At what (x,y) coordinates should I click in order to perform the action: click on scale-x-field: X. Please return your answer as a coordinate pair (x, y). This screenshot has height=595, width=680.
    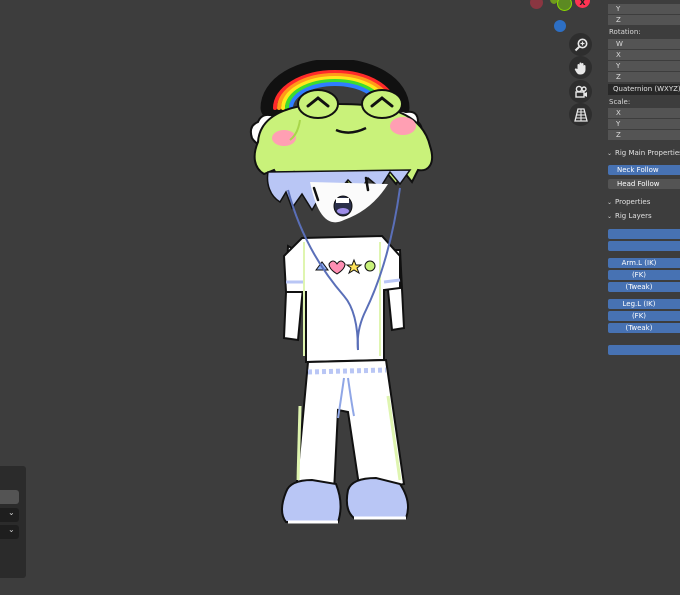
    Looking at the image, I should click on (644, 113).